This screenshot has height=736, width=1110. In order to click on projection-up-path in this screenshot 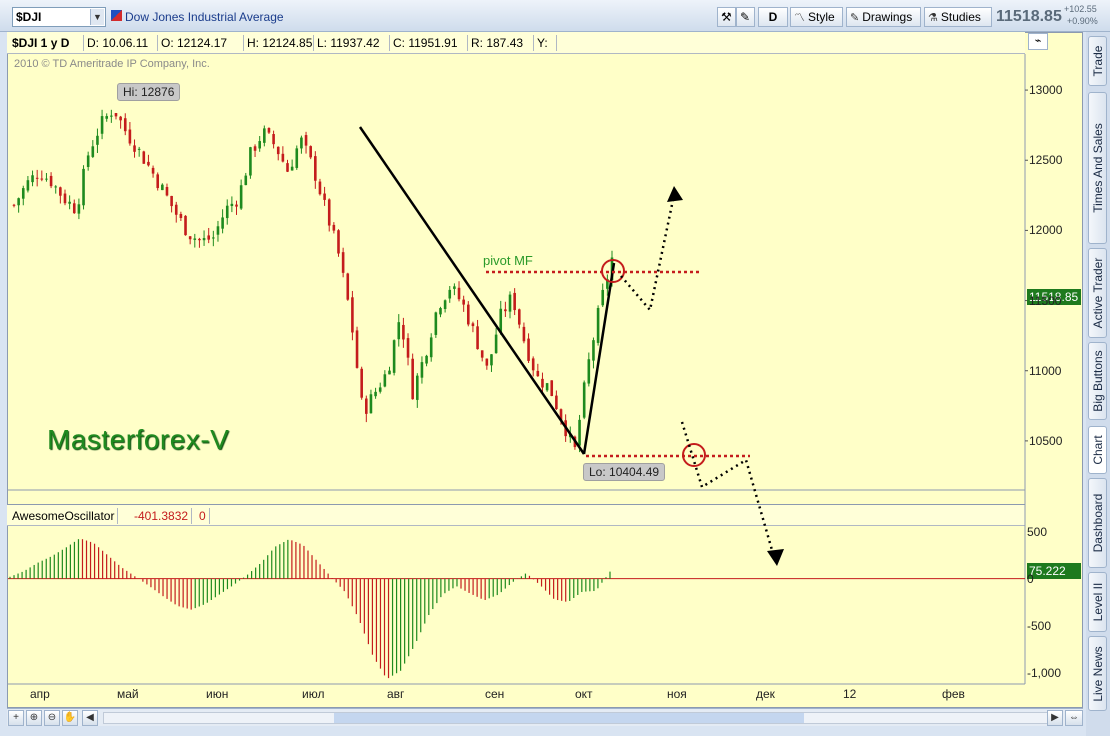, I will do `click(648, 253)`.